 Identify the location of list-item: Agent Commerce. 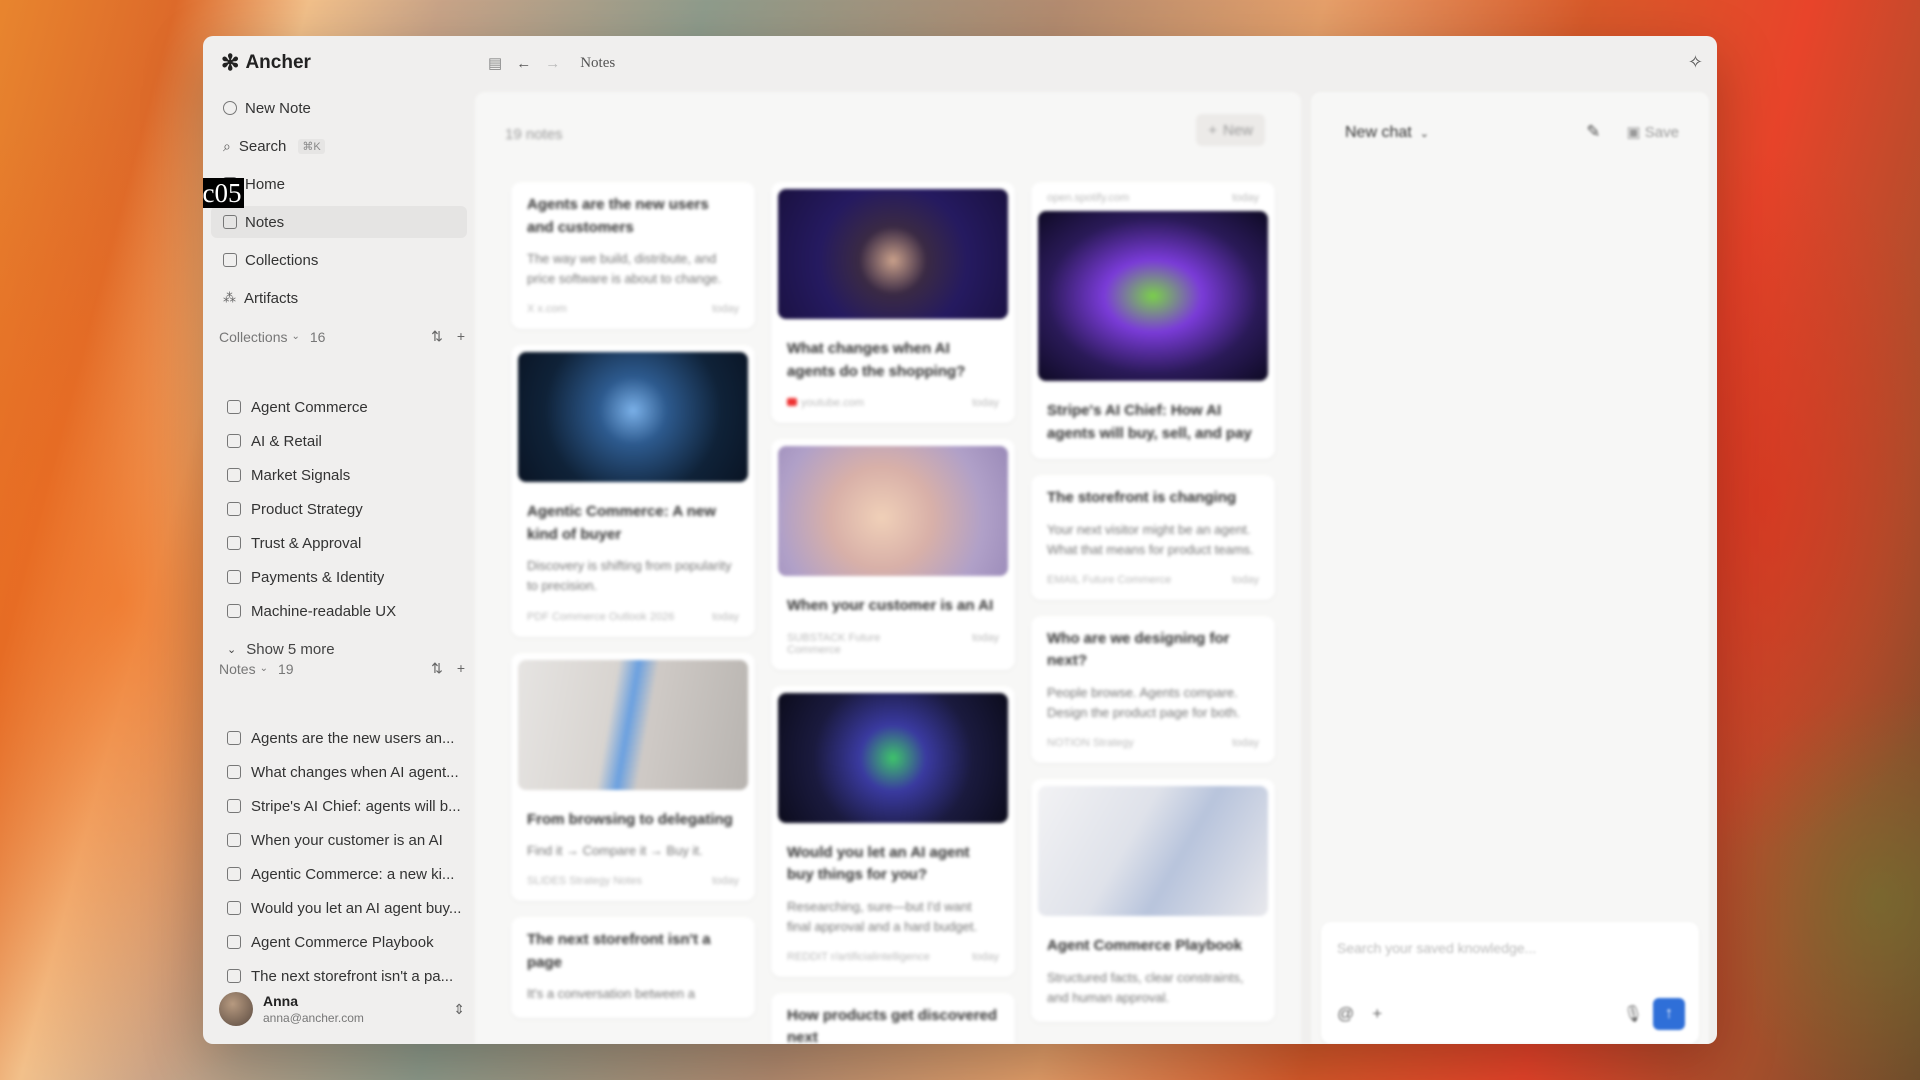
(342, 407).